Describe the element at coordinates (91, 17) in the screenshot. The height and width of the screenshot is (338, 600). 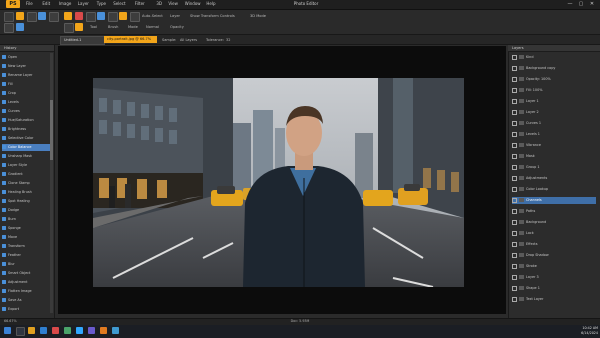
I see `brush-tool-icon` at that location.